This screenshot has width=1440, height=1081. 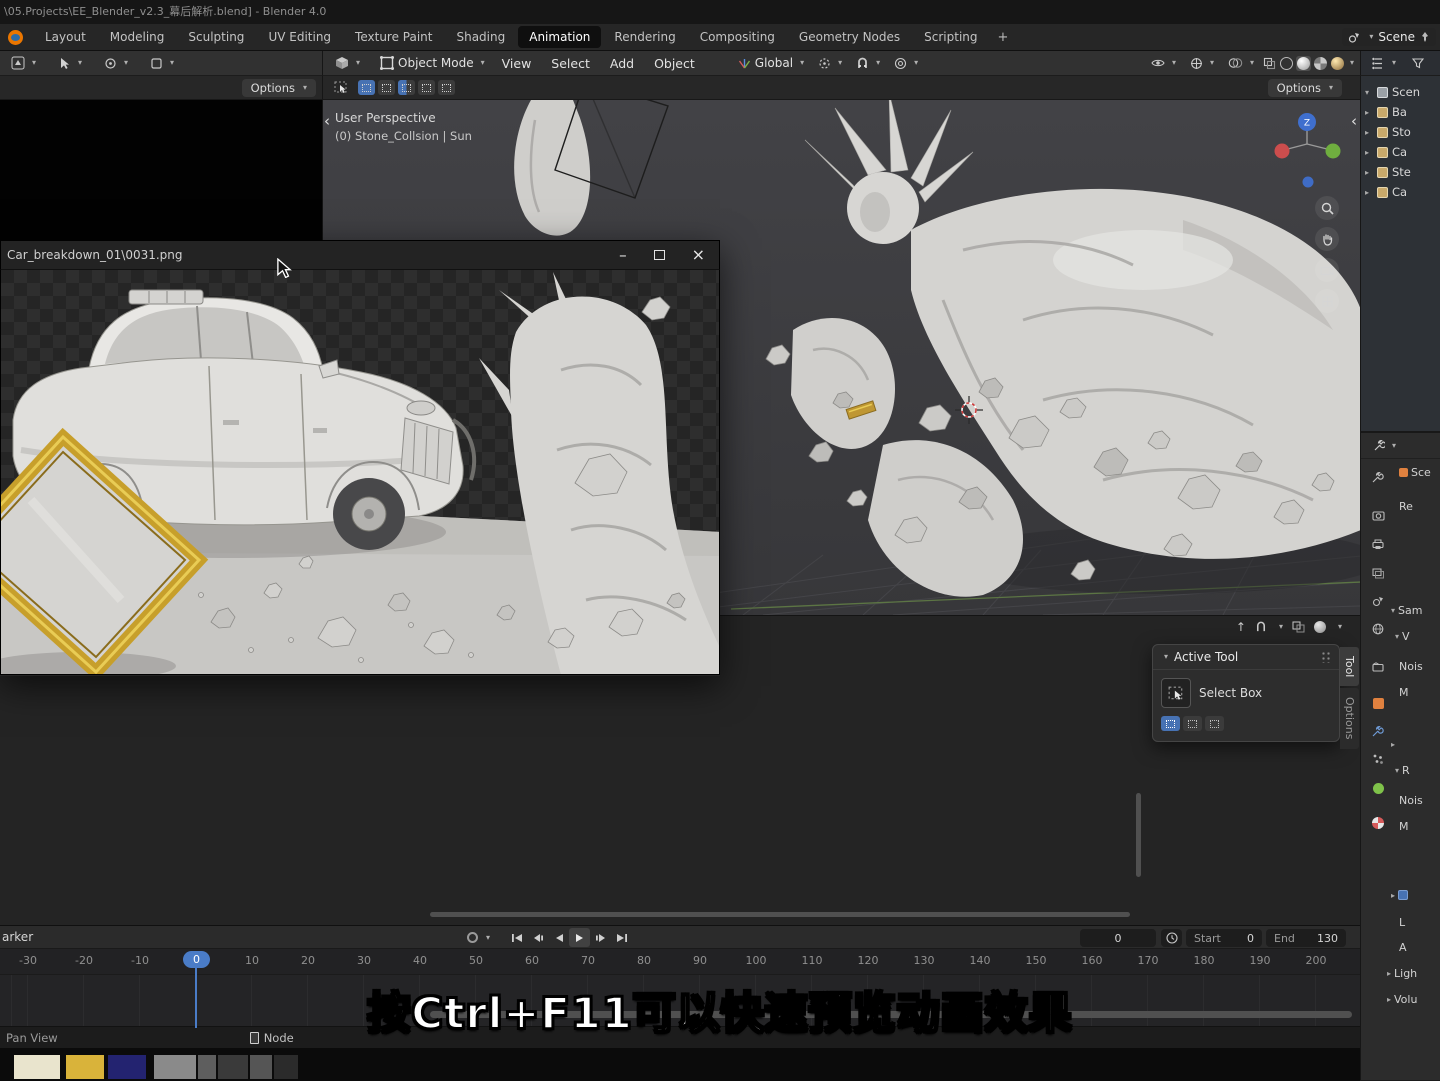 I want to click on auto-keying-toggle, so click(x=472, y=937).